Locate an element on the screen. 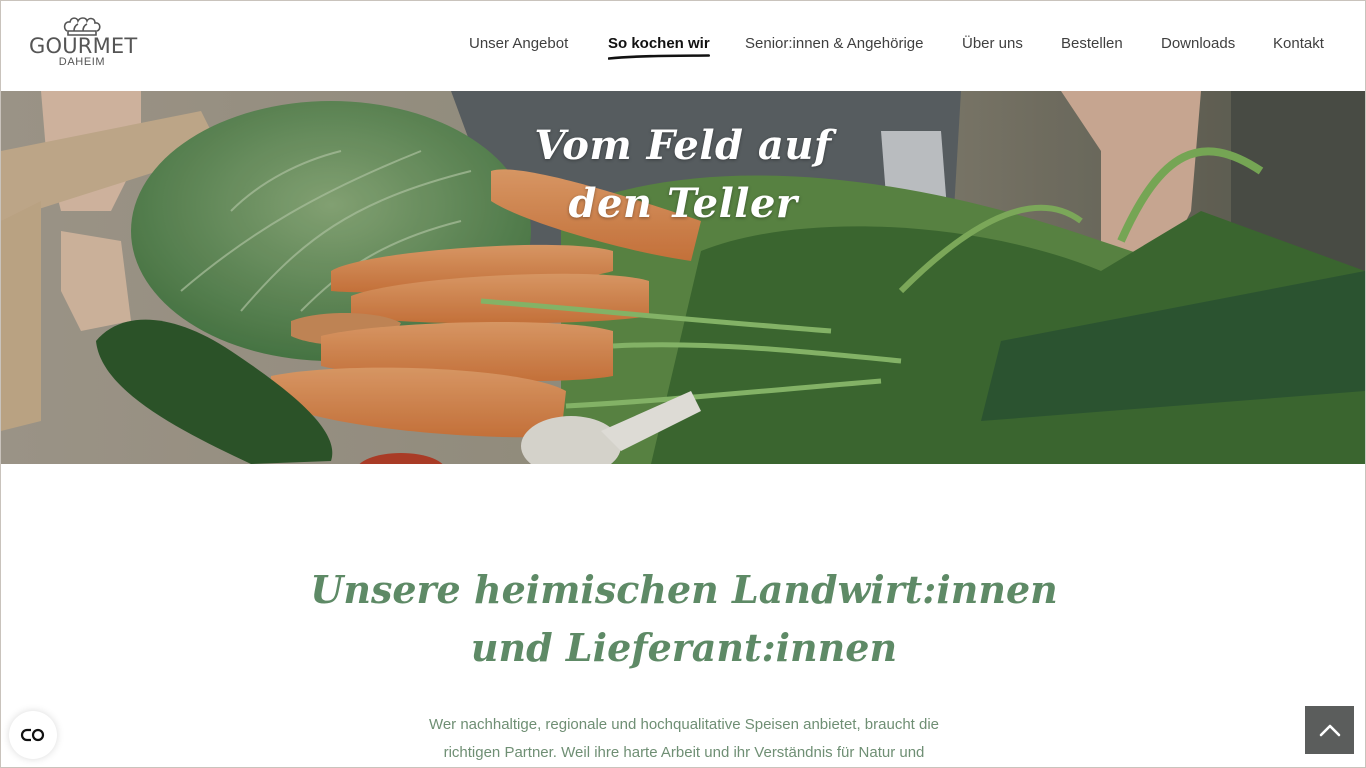 This screenshot has width=1366, height=768. section-title-line-2: und Lieferant:innen is located at coordinates (684, 647).